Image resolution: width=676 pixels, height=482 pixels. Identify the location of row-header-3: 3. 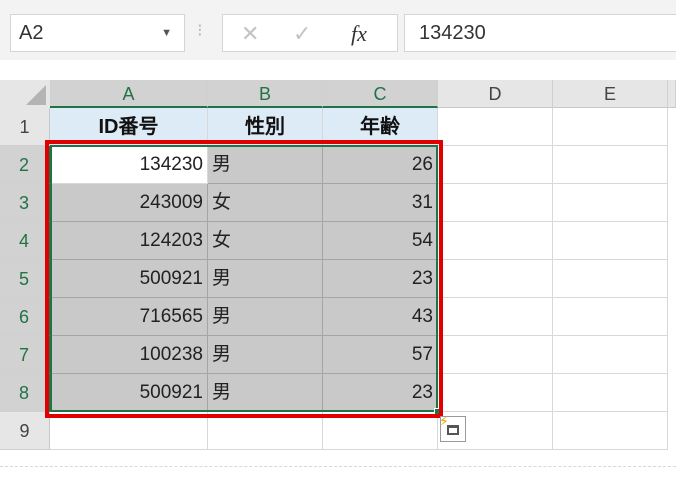
(25, 203).